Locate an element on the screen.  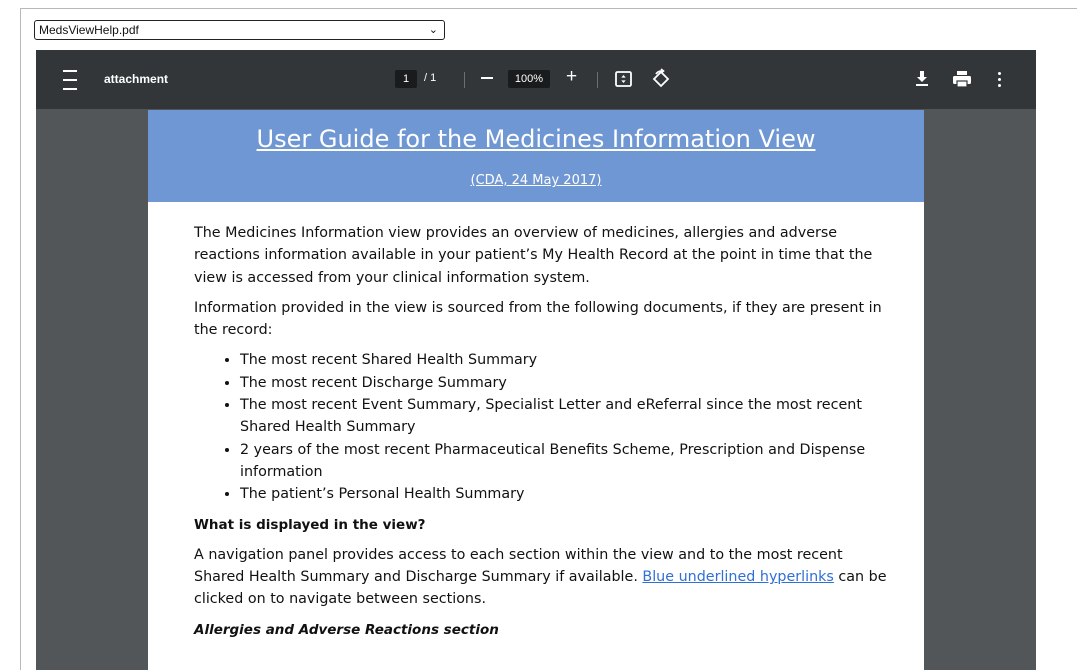
document-select: MedsViewHelp.pdf ⌄ is located at coordinates (239, 30).